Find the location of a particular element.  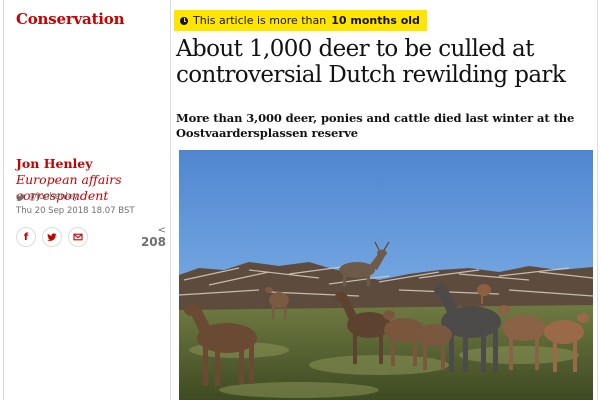

share-email-button is located at coordinates (78, 237).